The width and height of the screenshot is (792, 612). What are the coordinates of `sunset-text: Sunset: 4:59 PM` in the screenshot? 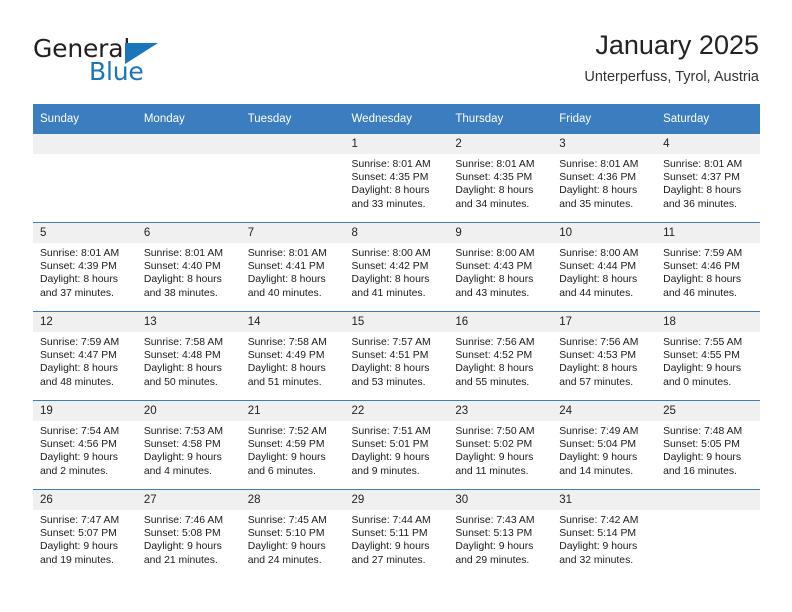 It's located at (286, 445).